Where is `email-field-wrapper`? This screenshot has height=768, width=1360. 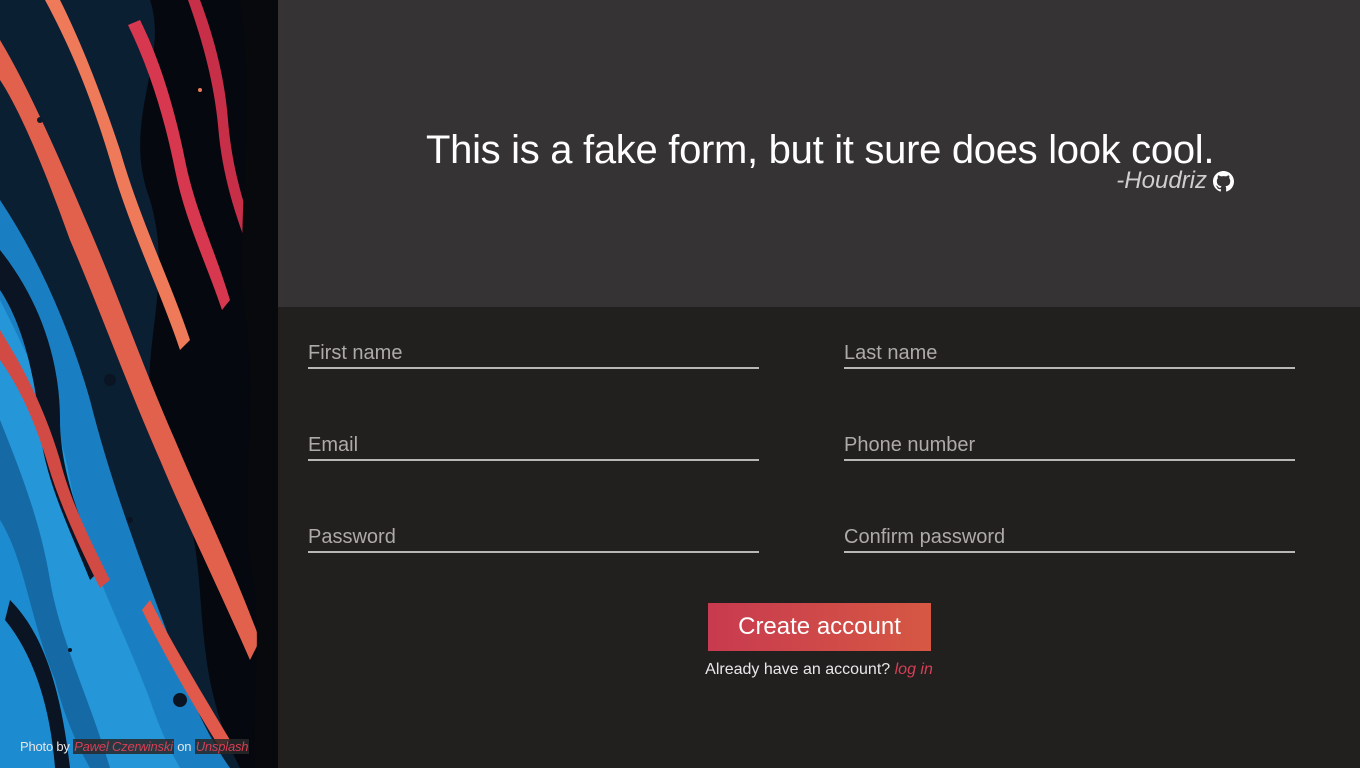
email-field-wrapper is located at coordinates (533, 441).